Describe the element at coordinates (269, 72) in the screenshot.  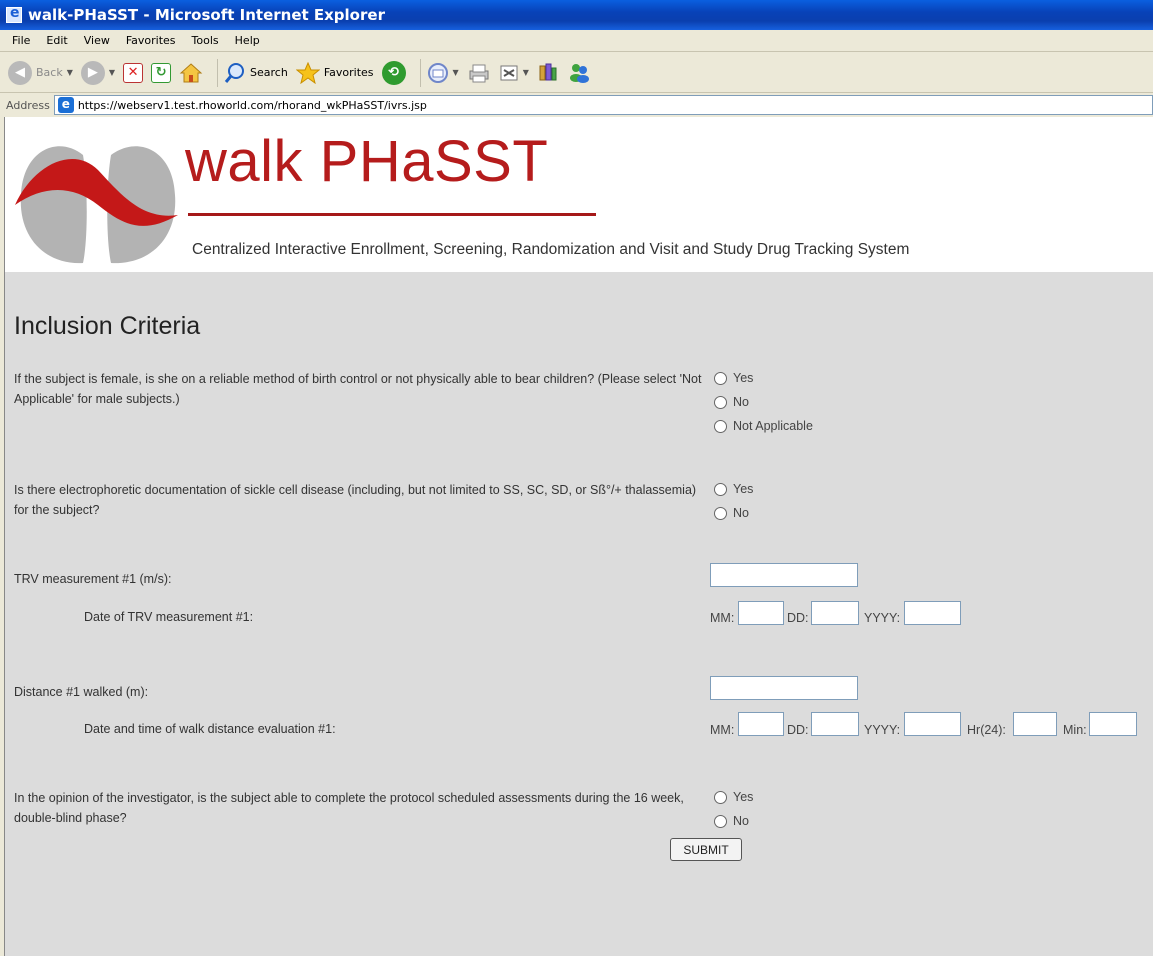
I see `search-label: Search` at that location.